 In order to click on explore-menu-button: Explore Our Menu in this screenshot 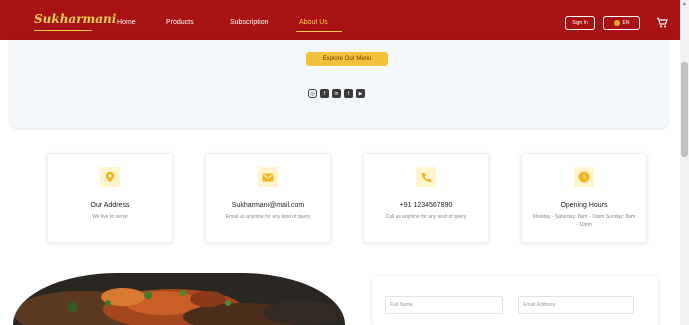, I will do `click(347, 59)`.